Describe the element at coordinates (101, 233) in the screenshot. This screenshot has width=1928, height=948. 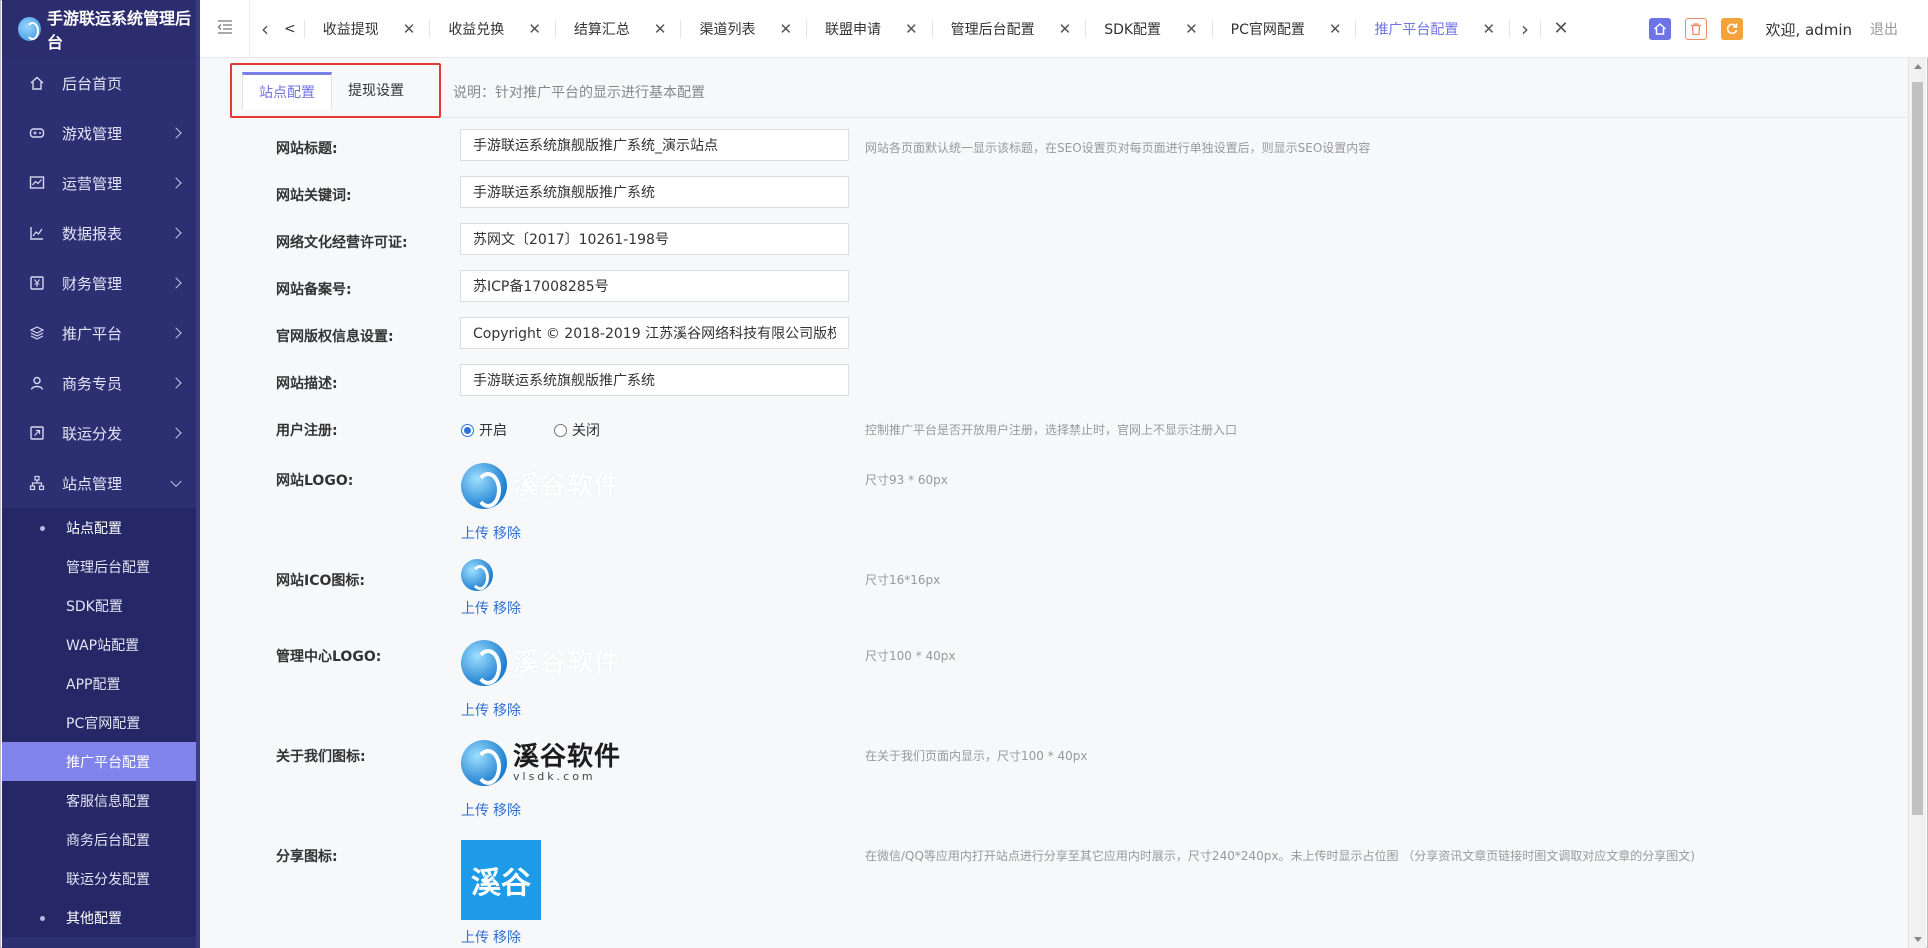
I see `sidebar-item-reports: 数据报表` at that location.